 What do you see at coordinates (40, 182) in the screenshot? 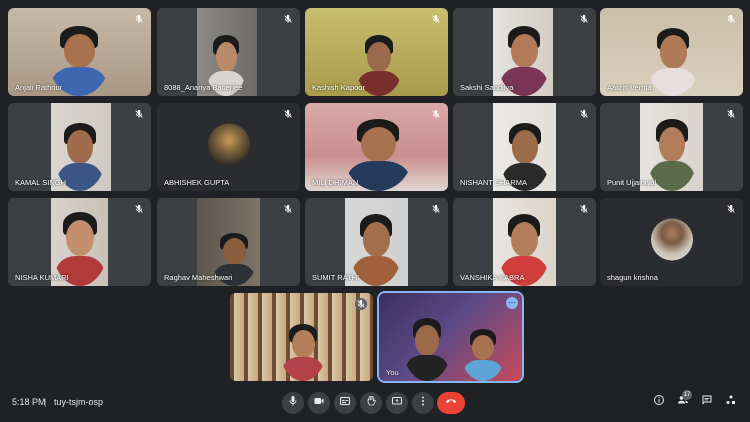
I see `participant-name: KAMAL SINGH` at bounding box center [40, 182].